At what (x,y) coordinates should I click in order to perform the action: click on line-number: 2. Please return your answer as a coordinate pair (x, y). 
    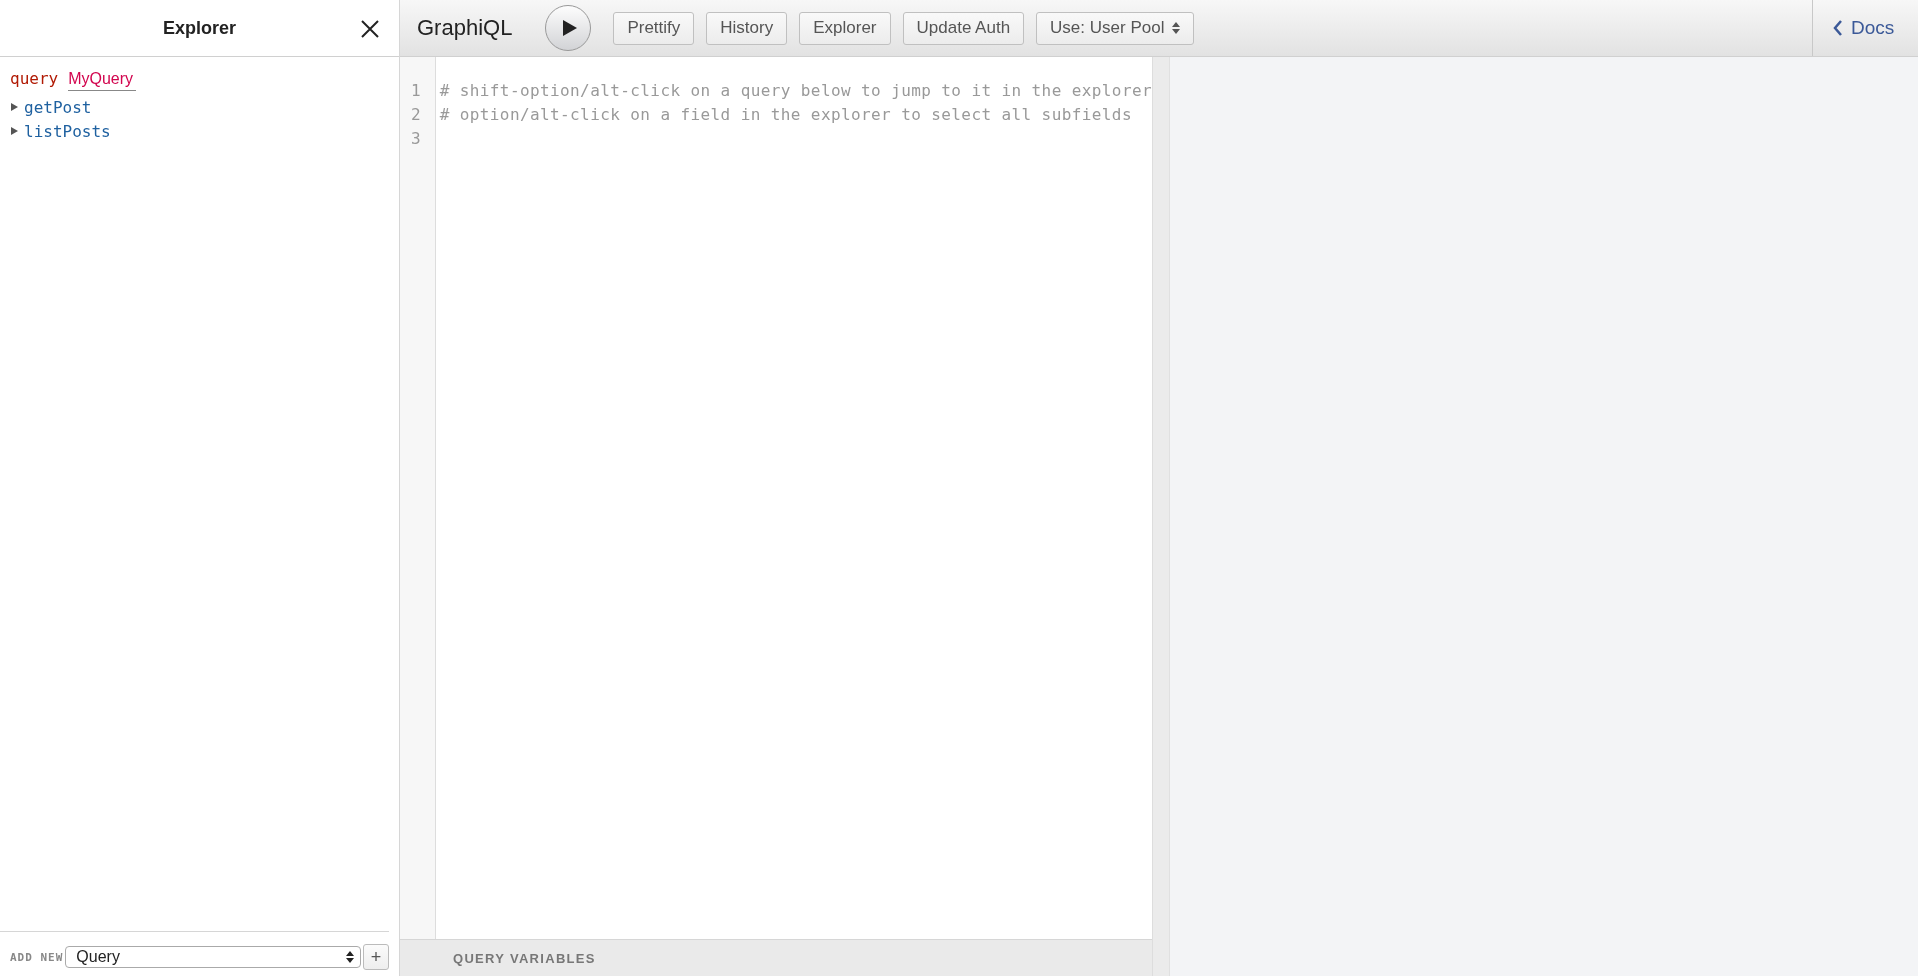
    Looking at the image, I should click on (416, 114).